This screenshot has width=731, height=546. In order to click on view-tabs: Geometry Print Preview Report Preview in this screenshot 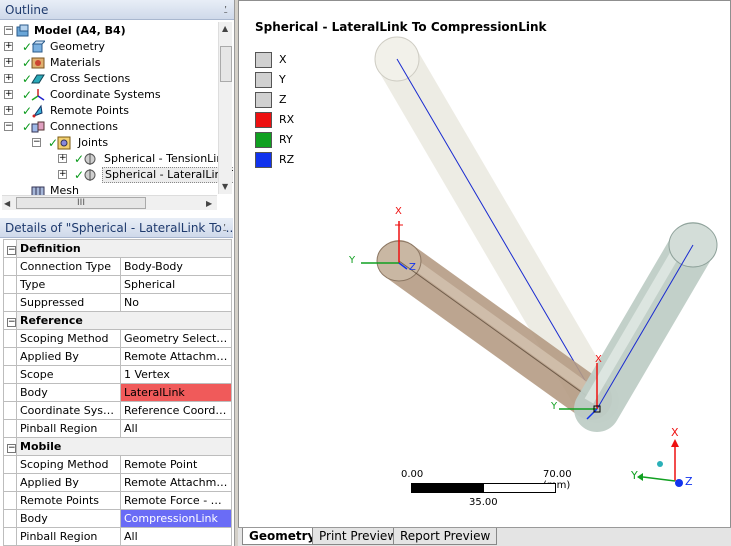, I will do `click(484, 536)`.